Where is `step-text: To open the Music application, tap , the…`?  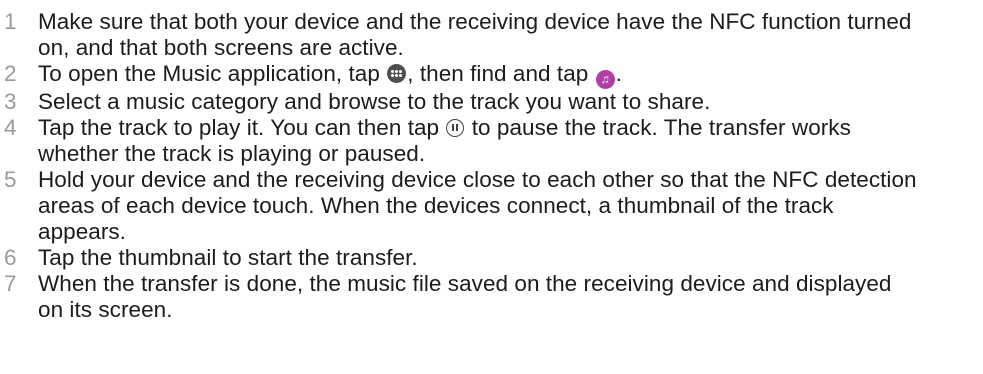
step-text: To open the Music application, tap , the… is located at coordinates (471, 75).